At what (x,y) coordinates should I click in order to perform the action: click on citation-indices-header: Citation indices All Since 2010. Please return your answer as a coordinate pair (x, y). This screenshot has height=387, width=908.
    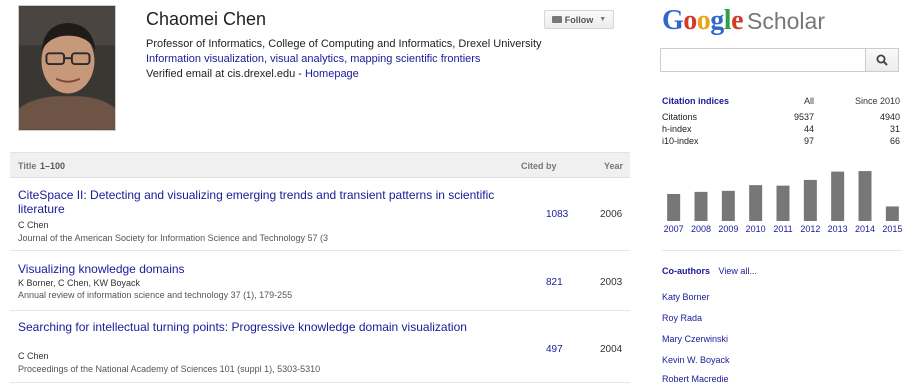
    Looking at the image, I should click on (782, 101).